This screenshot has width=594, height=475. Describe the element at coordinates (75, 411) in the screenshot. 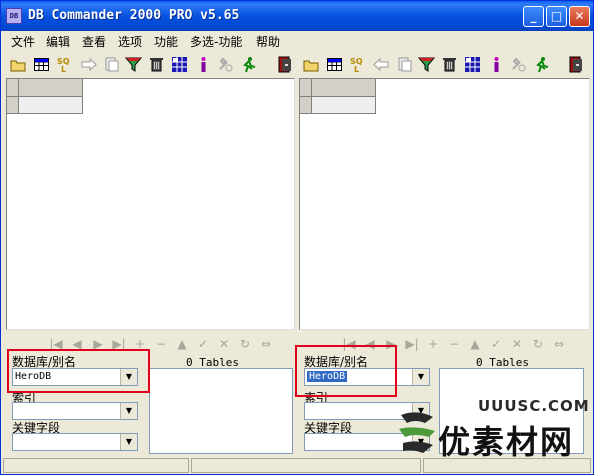

I see `index-select: ▼` at that location.